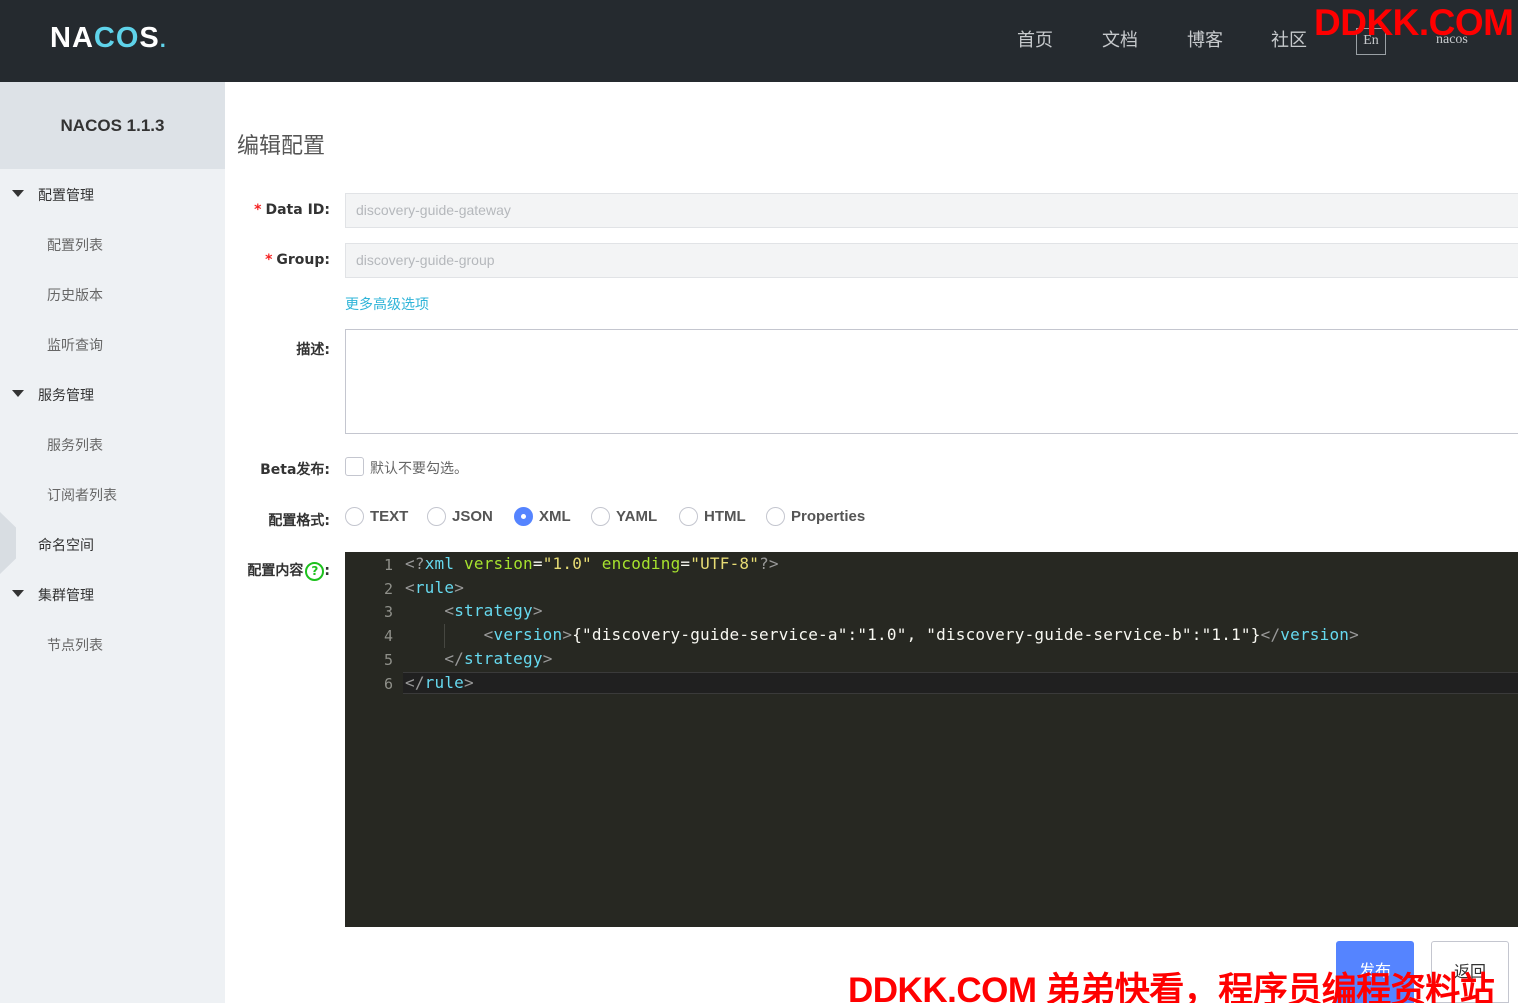 Image resolution: width=1518 pixels, height=1003 pixels. What do you see at coordinates (436, 516) in the screenshot?
I see `radio-json` at bounding box center [436, 516].